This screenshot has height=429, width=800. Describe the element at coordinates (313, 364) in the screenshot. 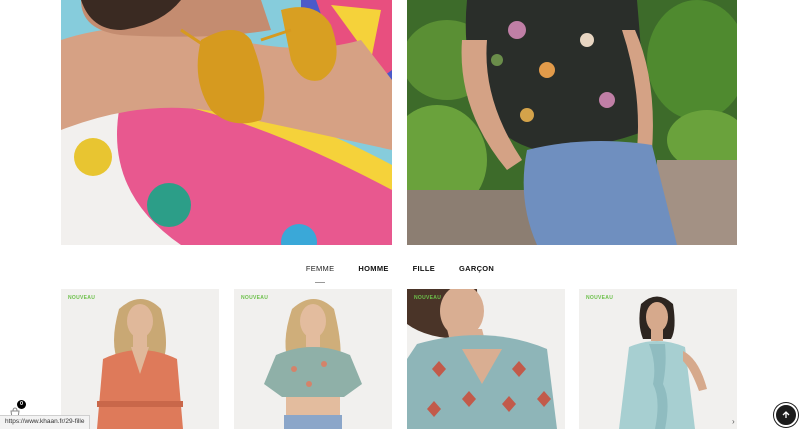

I see `product-image-knotted-top` at that location.